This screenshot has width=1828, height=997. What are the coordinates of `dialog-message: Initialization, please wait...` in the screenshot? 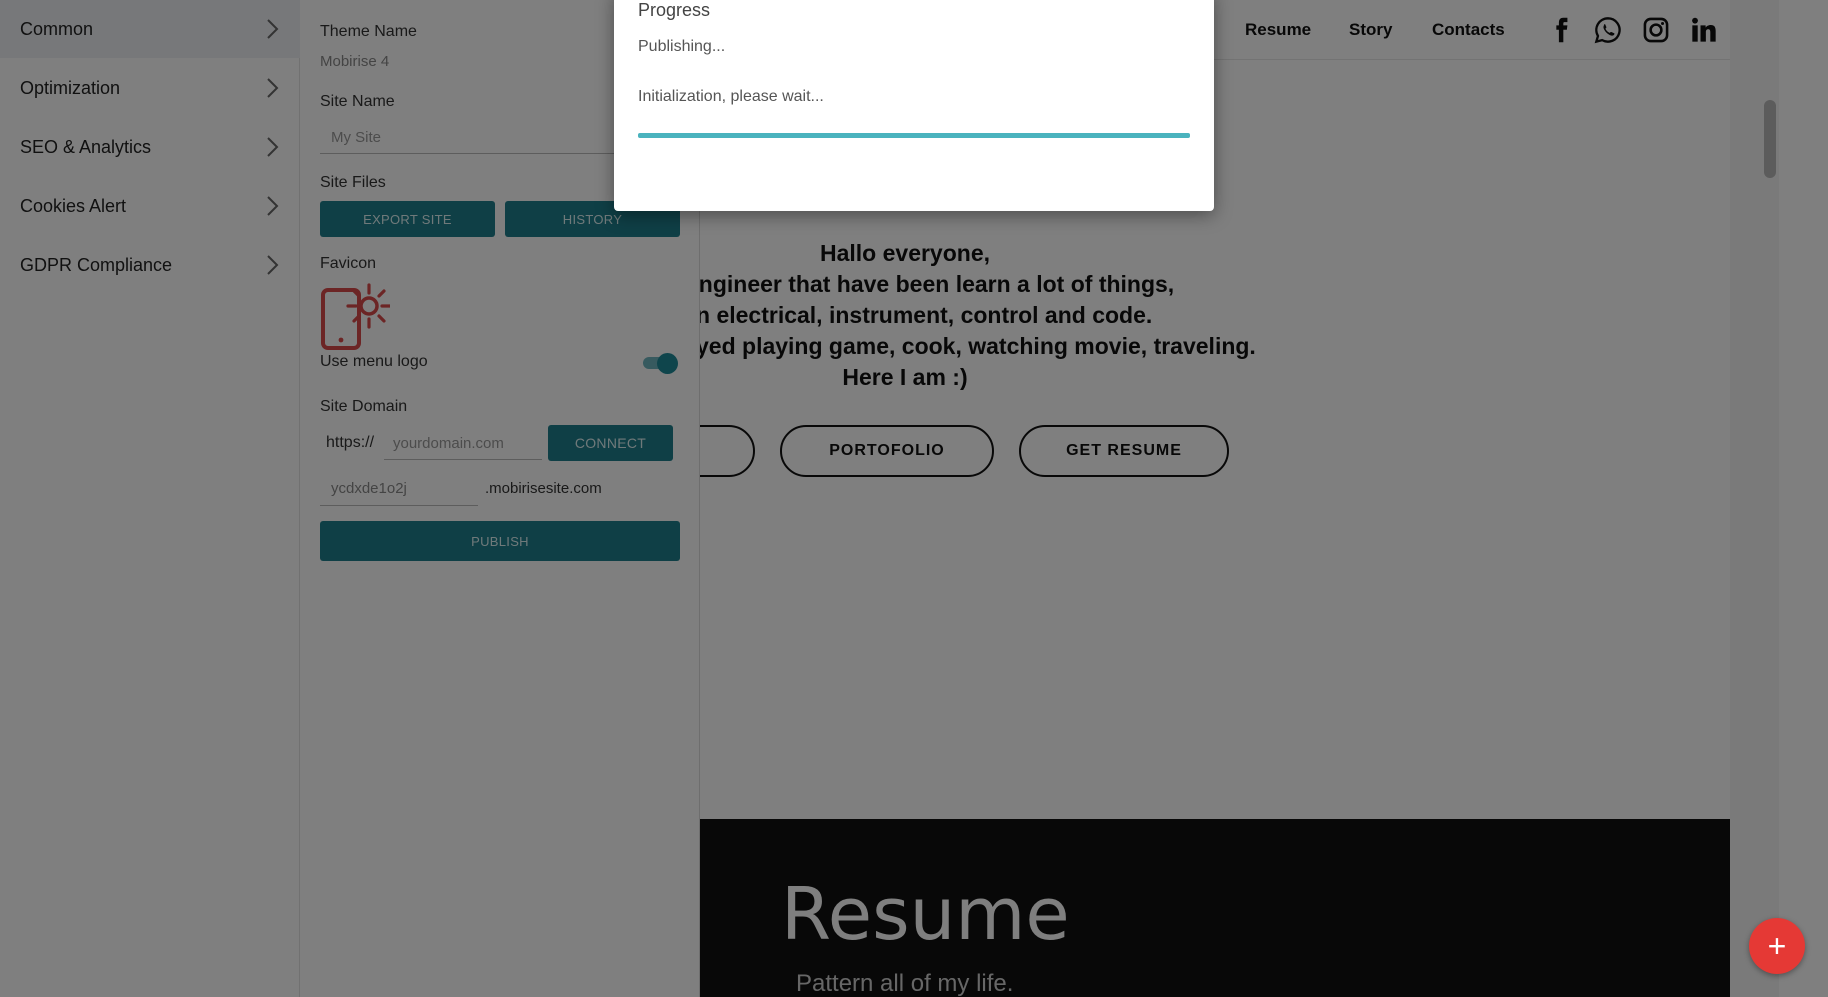 It's located at (731, 96).